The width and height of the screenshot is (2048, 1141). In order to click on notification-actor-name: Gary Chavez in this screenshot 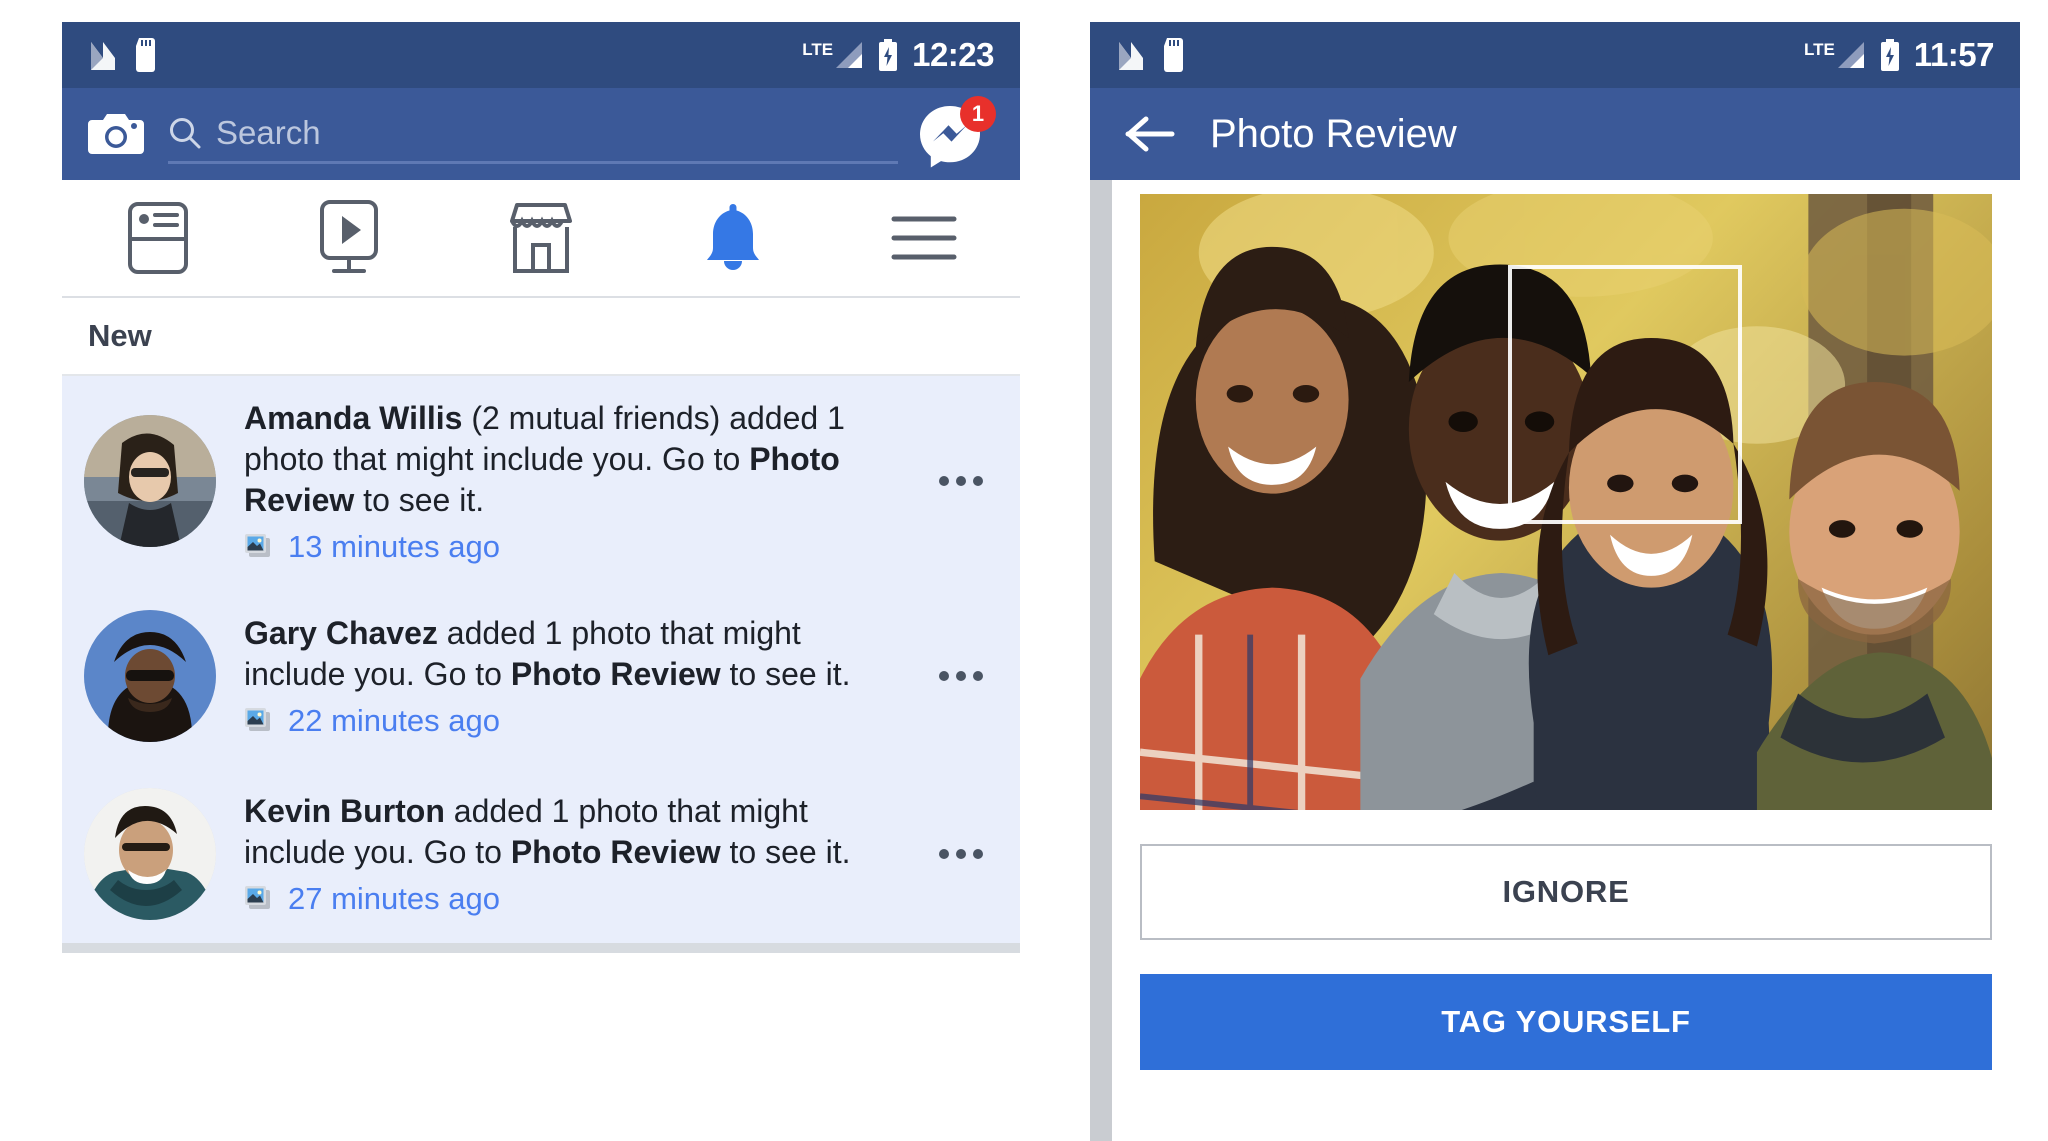, I will do `click(341, 632)`.